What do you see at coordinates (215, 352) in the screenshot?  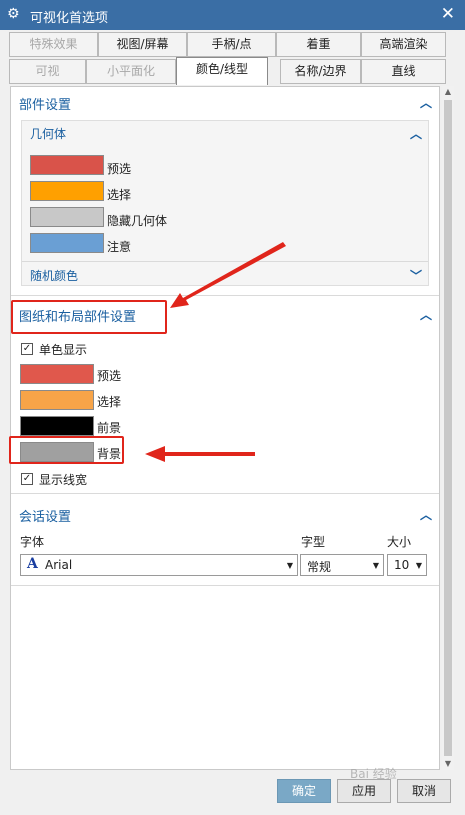 I see `annotation-arrows` at bounding box center [215, 352].